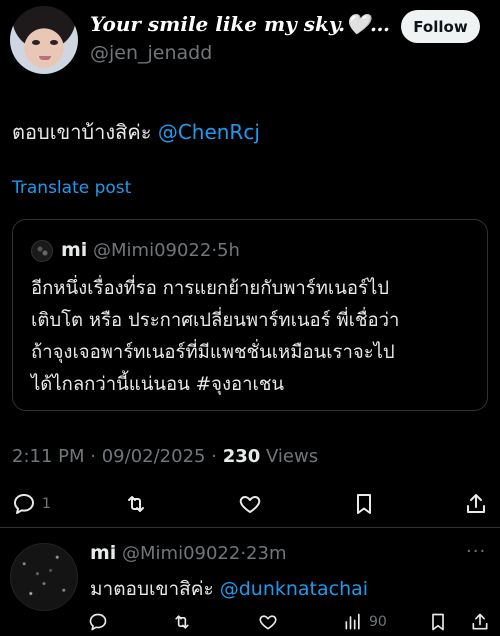 The width and height of the screenshot is (500, 636). I want to click on reply-bookmark-button, so click(438, 622).